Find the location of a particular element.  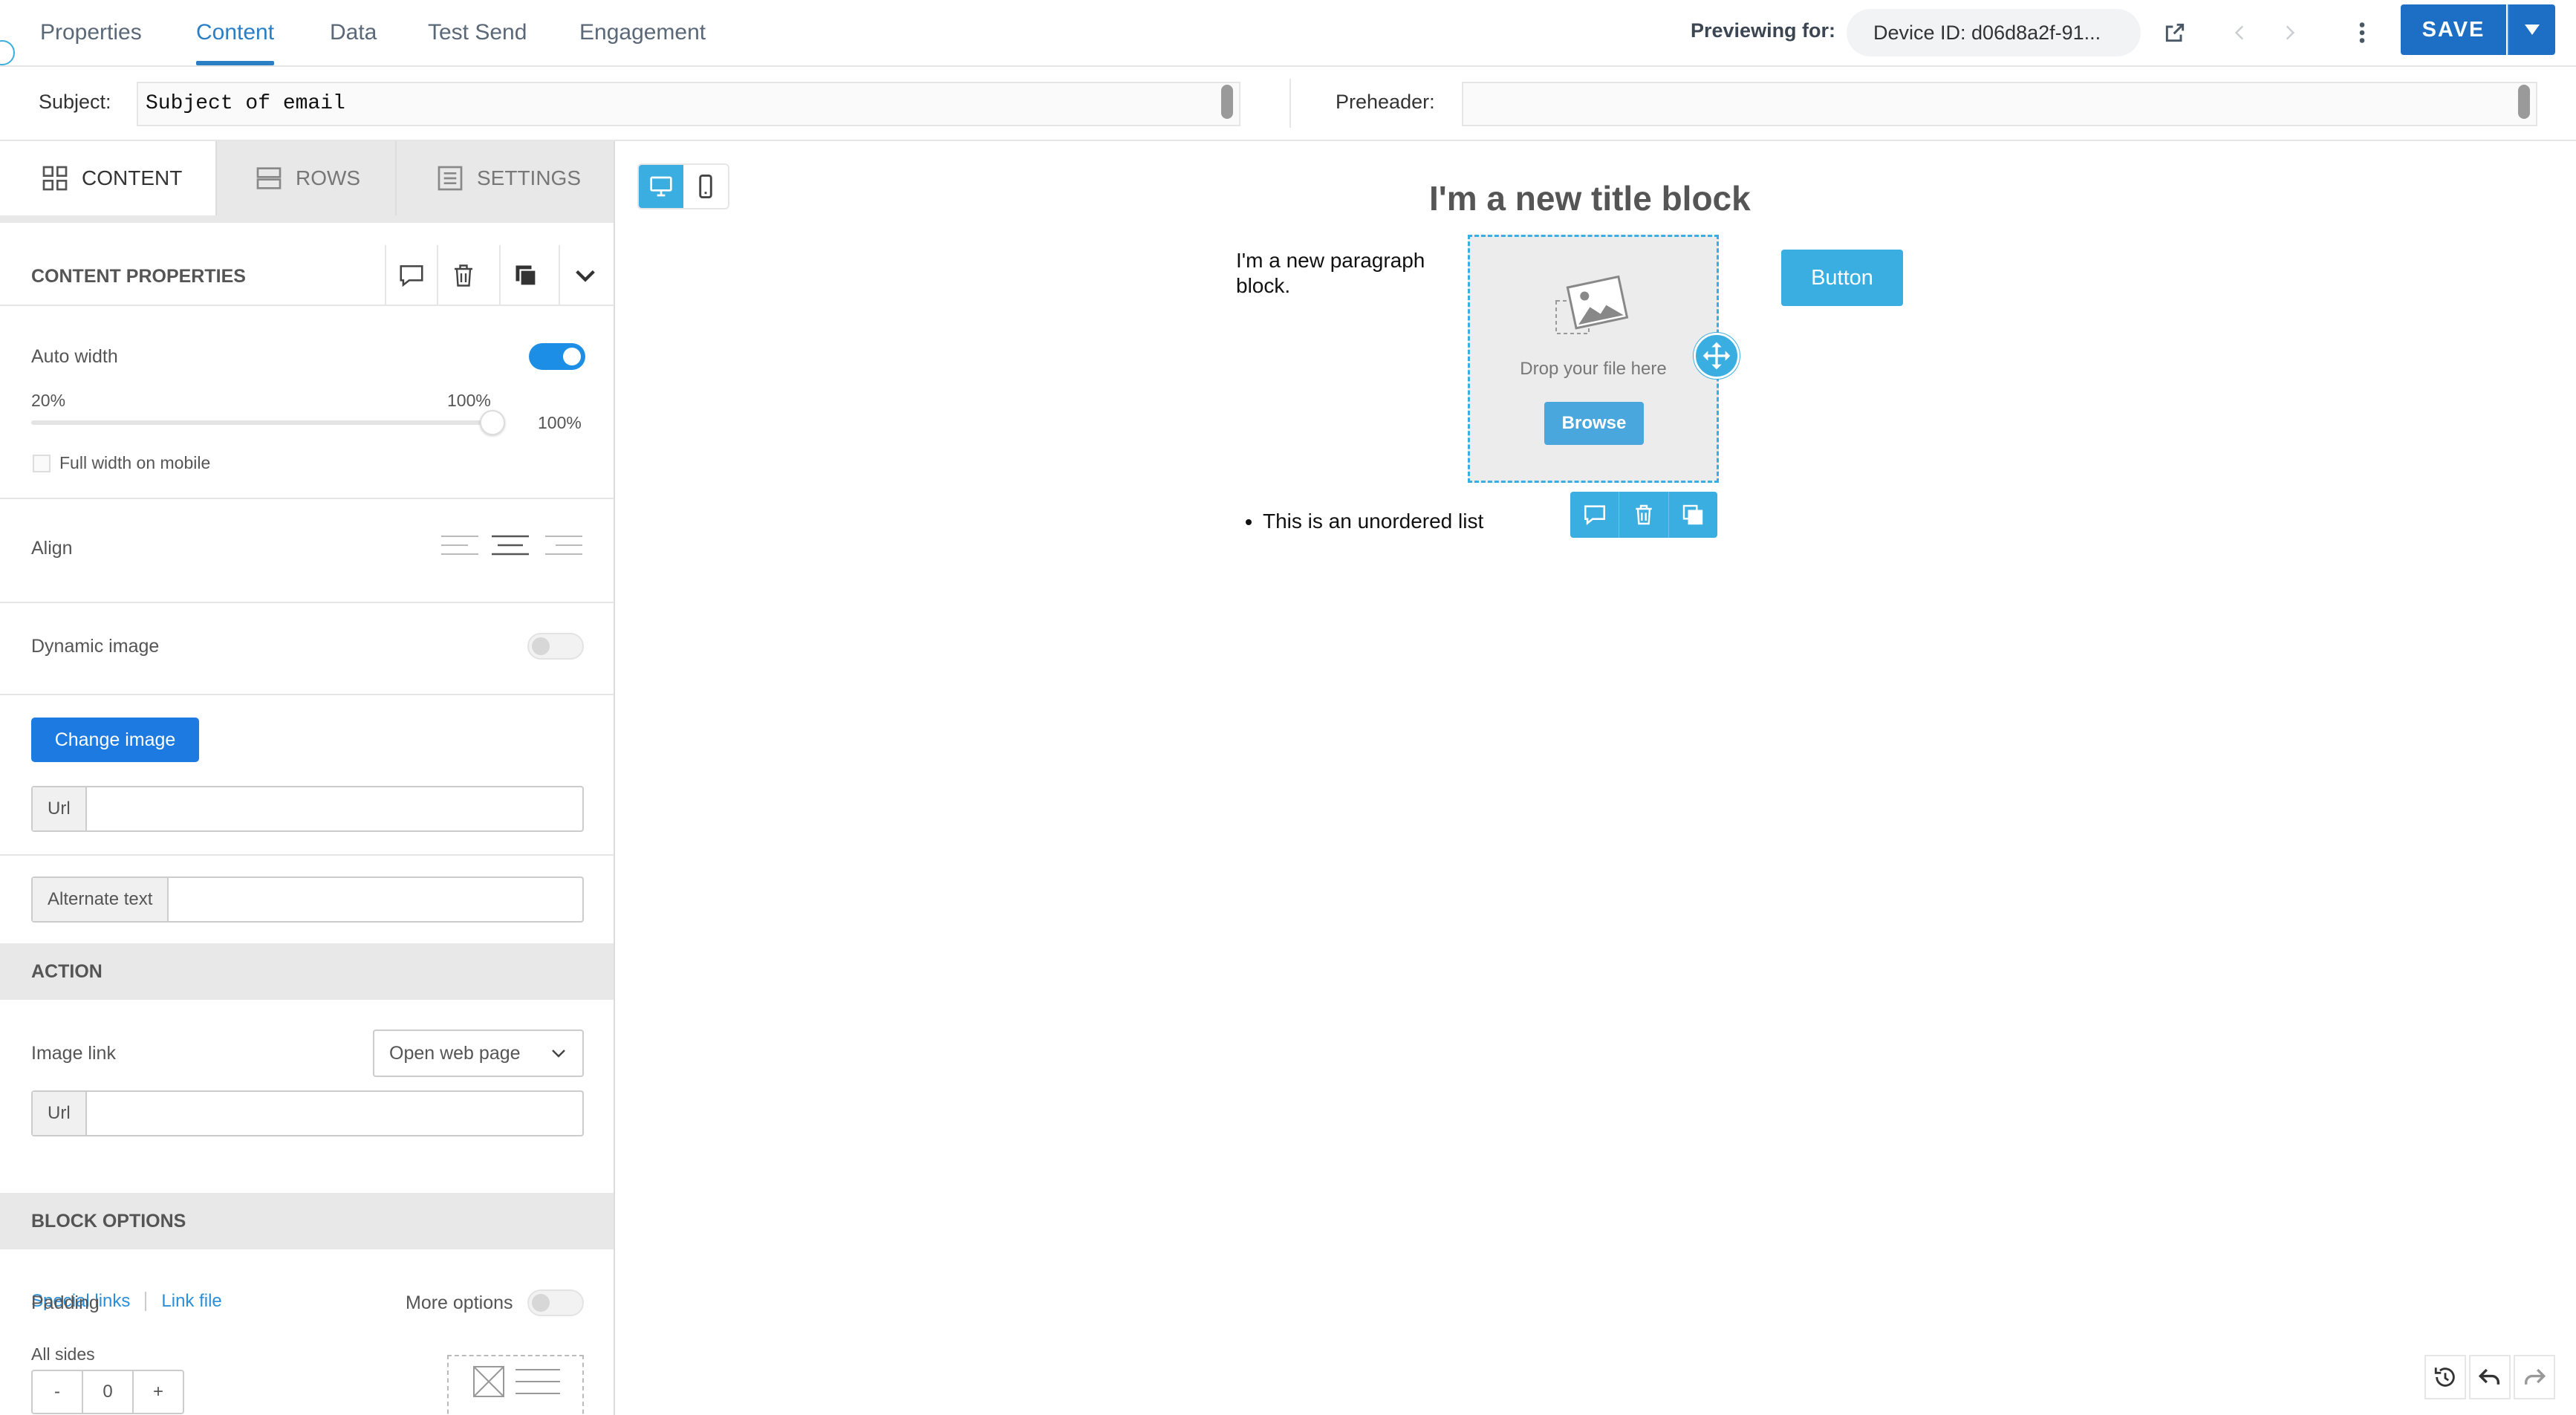

tab-data: Data is located at coordinates (353, 32).